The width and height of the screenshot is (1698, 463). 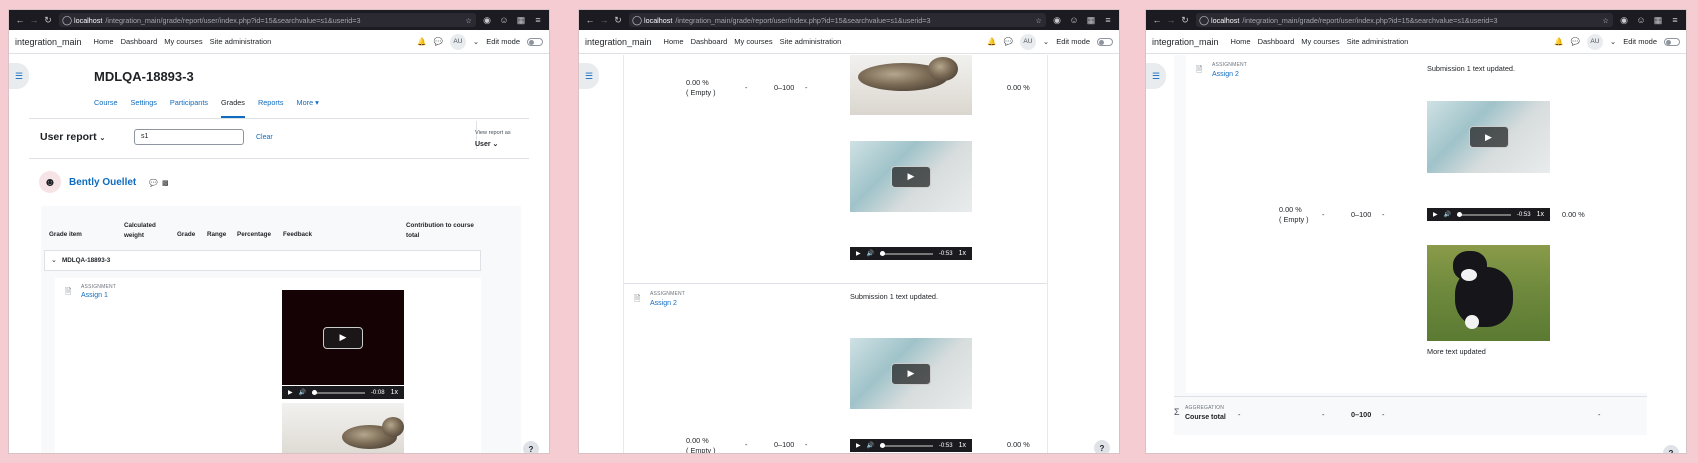 What do you see at coordinates (233, 108) in the screenshot?
I see `tab-grades: Grades` at bounding box center [233, 108].